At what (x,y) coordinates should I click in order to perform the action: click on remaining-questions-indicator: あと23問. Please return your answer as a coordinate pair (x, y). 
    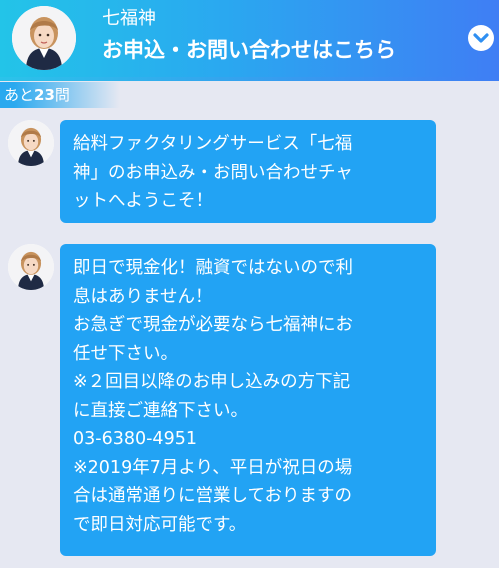
    Looking at the image, I should click on (62, 95).